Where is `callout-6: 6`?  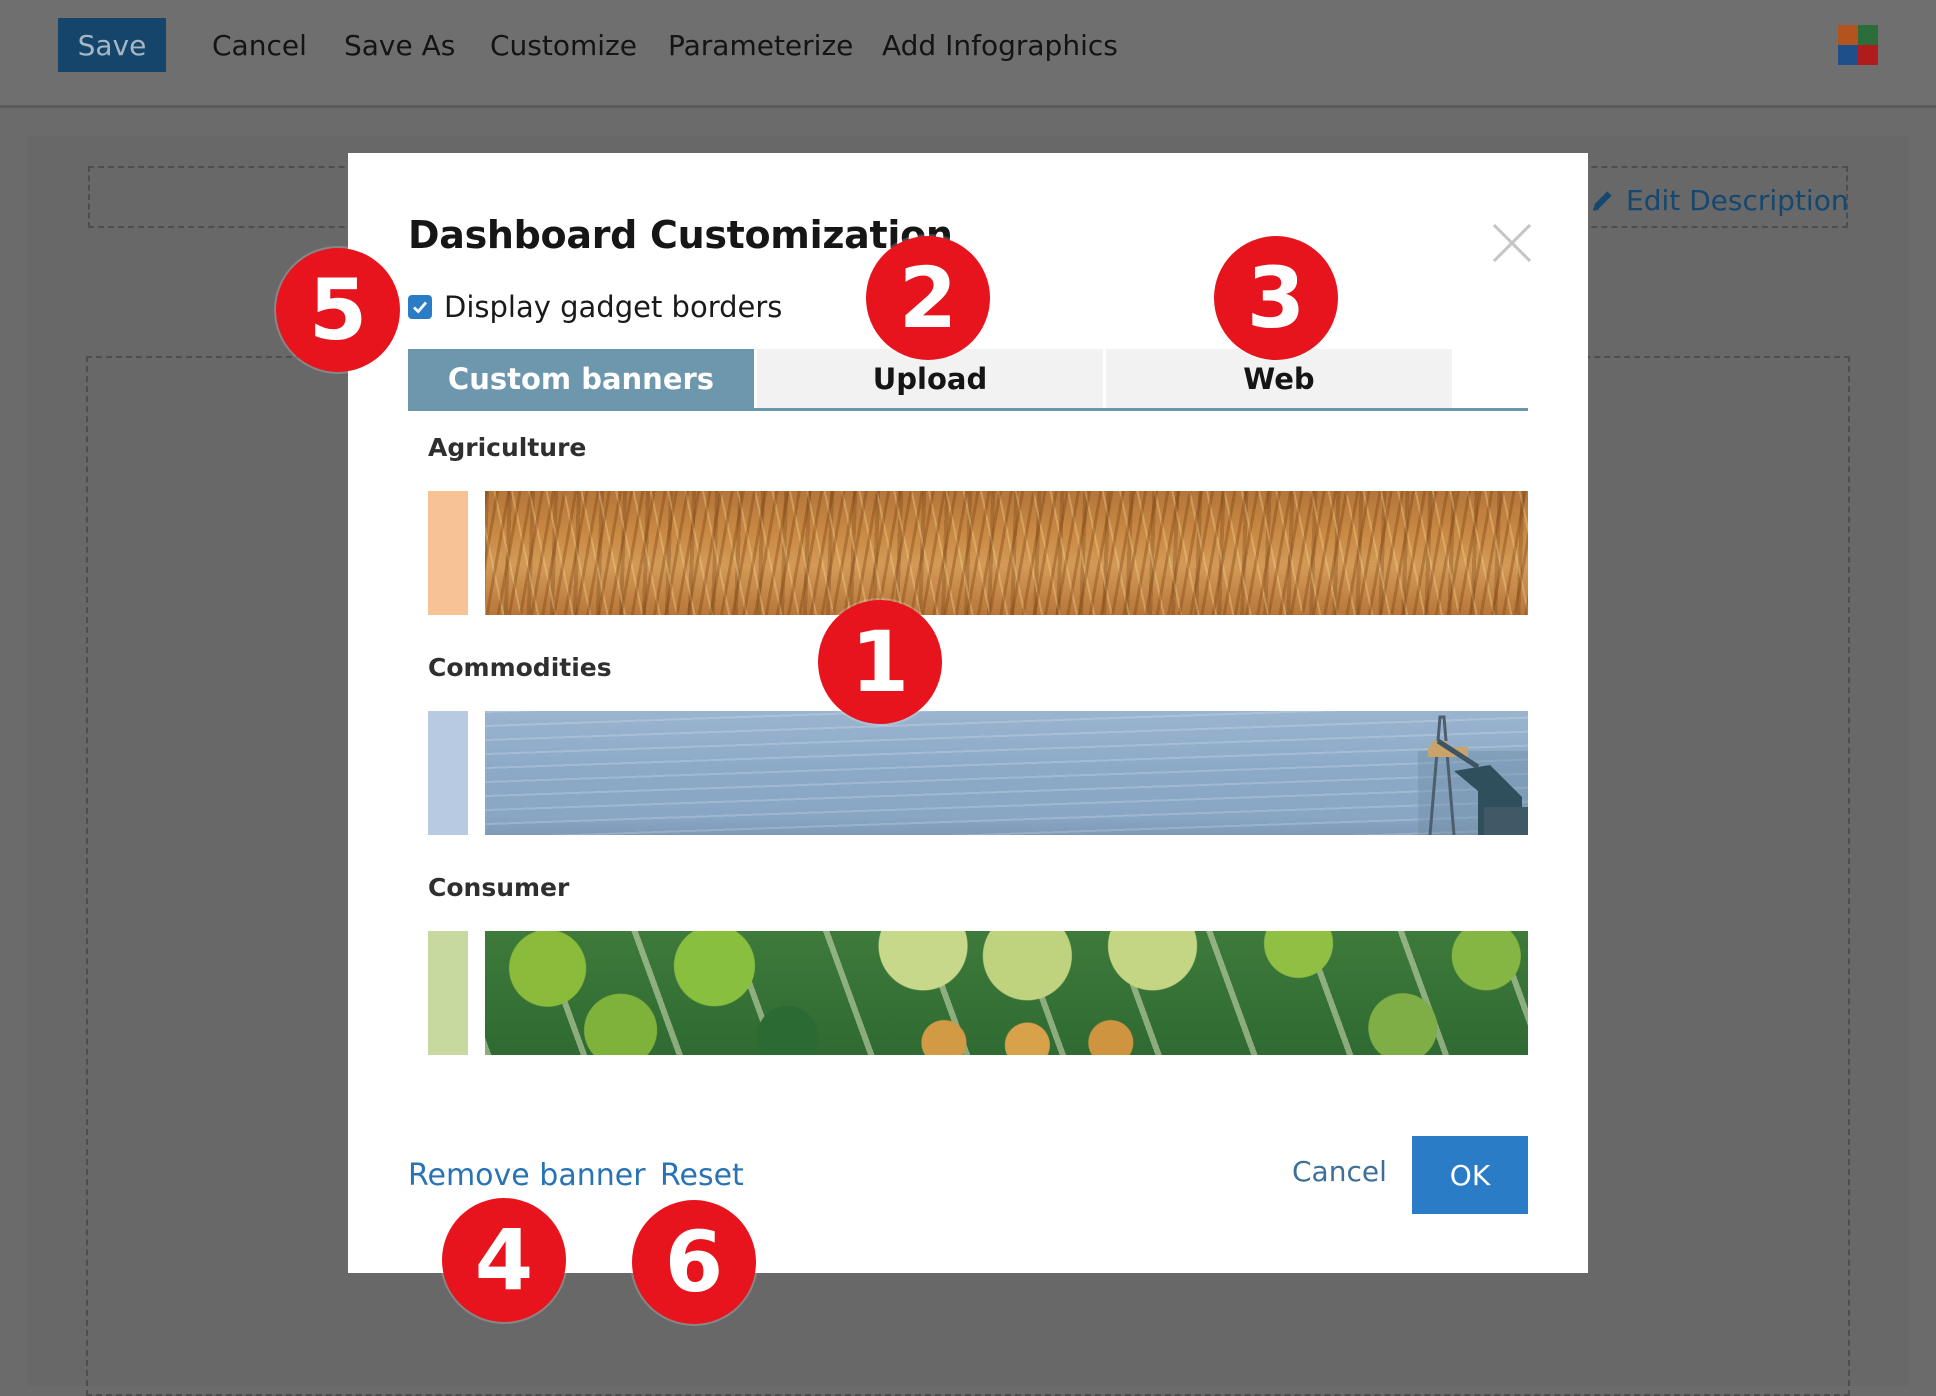
callout-6: 6 is located at coordinates (694, 1262).